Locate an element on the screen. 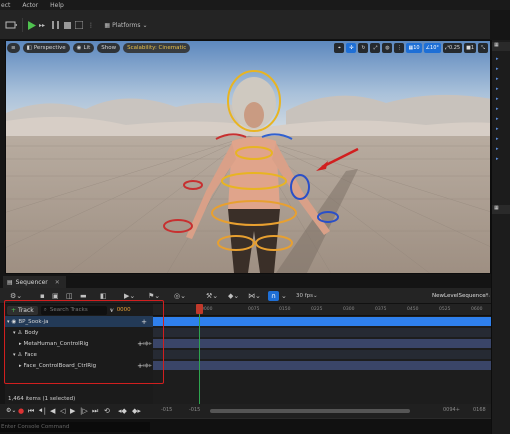  loop-button: ⟲ is located at coordinates (107, 411).